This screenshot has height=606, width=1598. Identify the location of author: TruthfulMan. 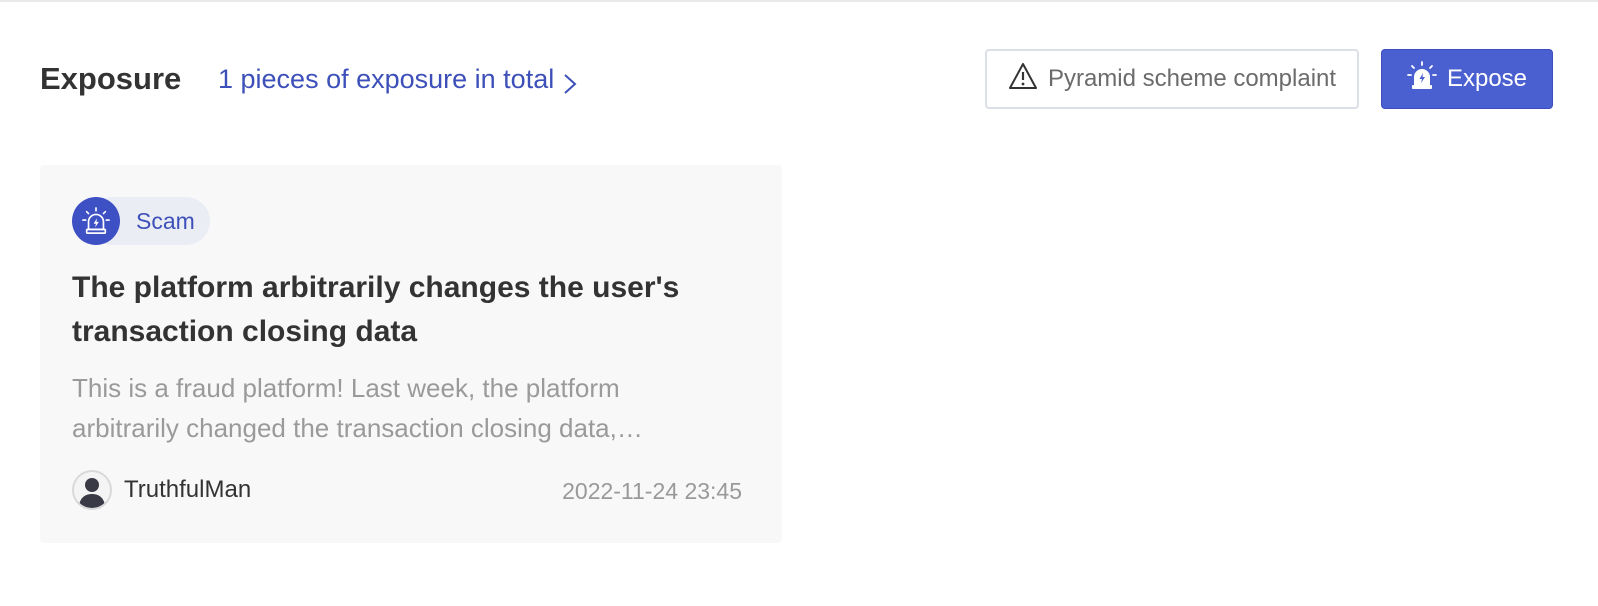
(161, 490).